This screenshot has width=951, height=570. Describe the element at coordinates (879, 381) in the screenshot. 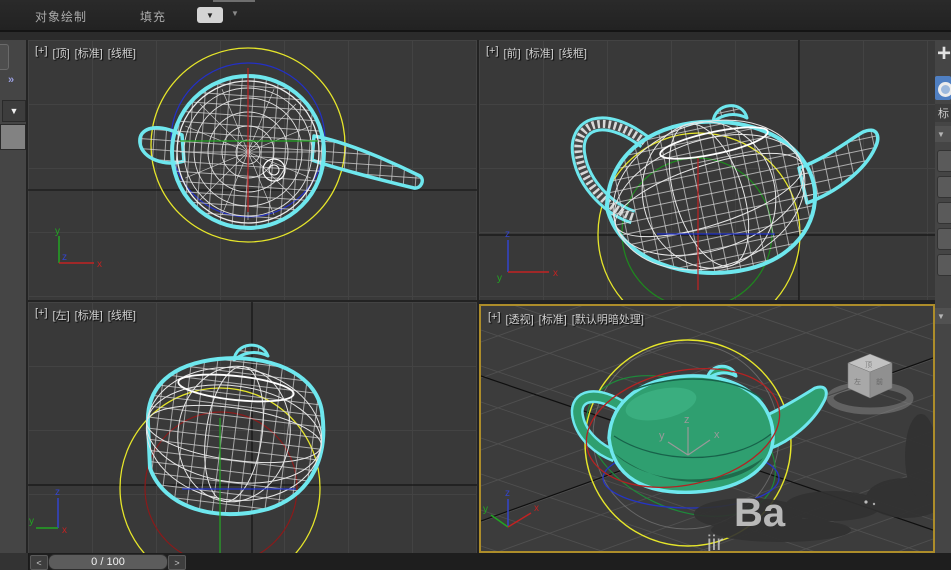

I see `svg-text: 前` at that location.